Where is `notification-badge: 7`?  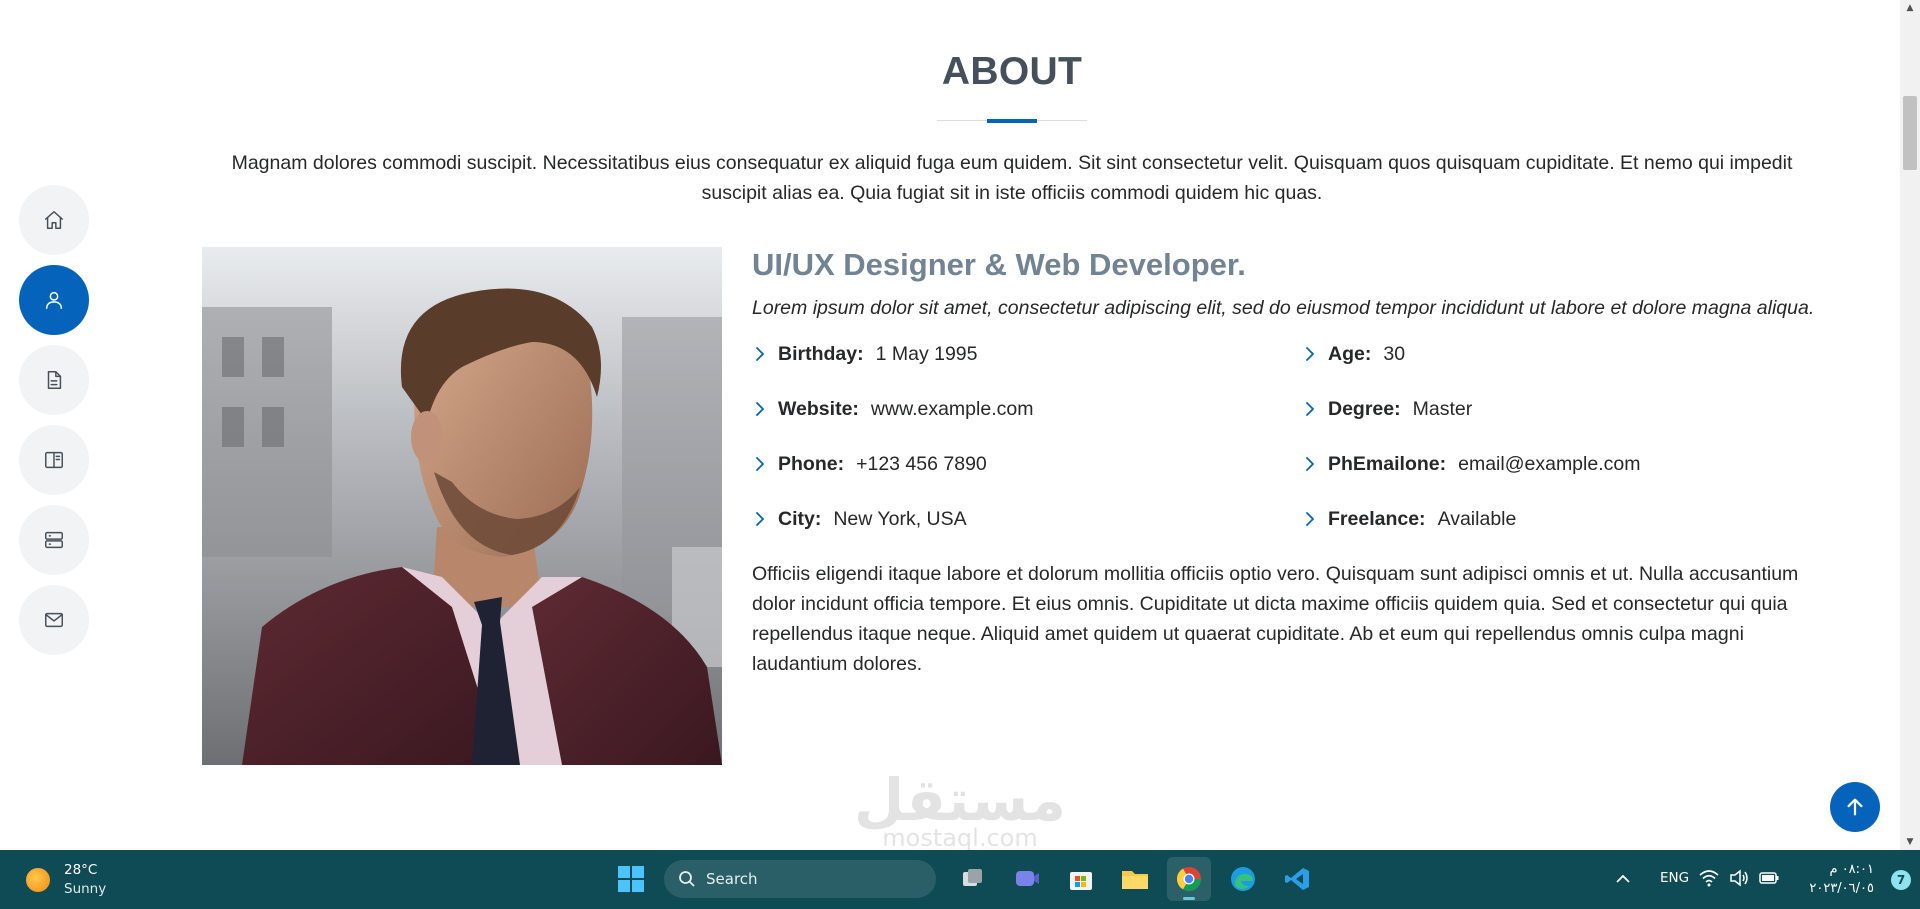 notification-badge: 7 is located at coordinates (1901, 880).